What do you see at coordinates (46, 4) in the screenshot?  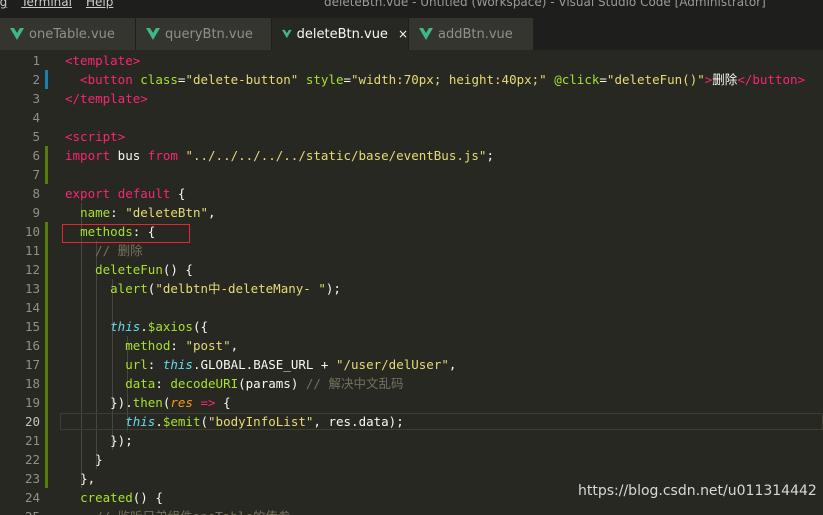 I see `menu-item-terminal: Terminal` at bounding box center [46, 4].